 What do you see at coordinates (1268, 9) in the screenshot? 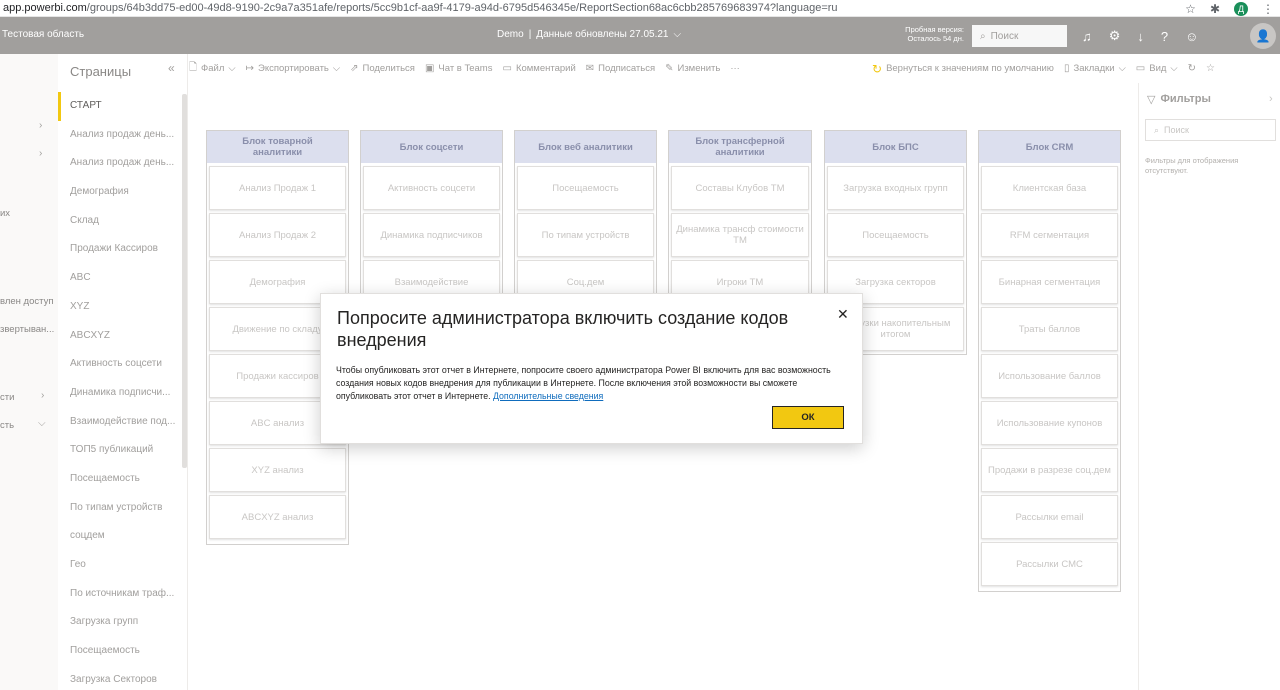
I see `browser-menu-icon: ⋮` at bounding box center [1268, 9].